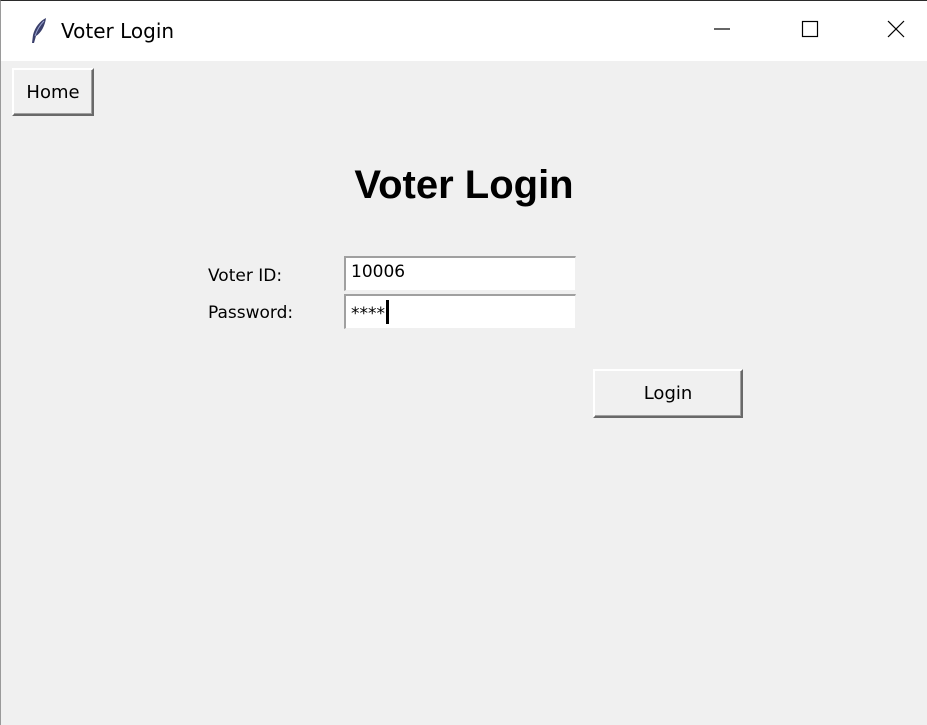 Image resolution: width=927 pixels, height=725 pixels. Describe the element at coordinates (368, 314) in the screenshot. I see `password-value: ****` at that location.